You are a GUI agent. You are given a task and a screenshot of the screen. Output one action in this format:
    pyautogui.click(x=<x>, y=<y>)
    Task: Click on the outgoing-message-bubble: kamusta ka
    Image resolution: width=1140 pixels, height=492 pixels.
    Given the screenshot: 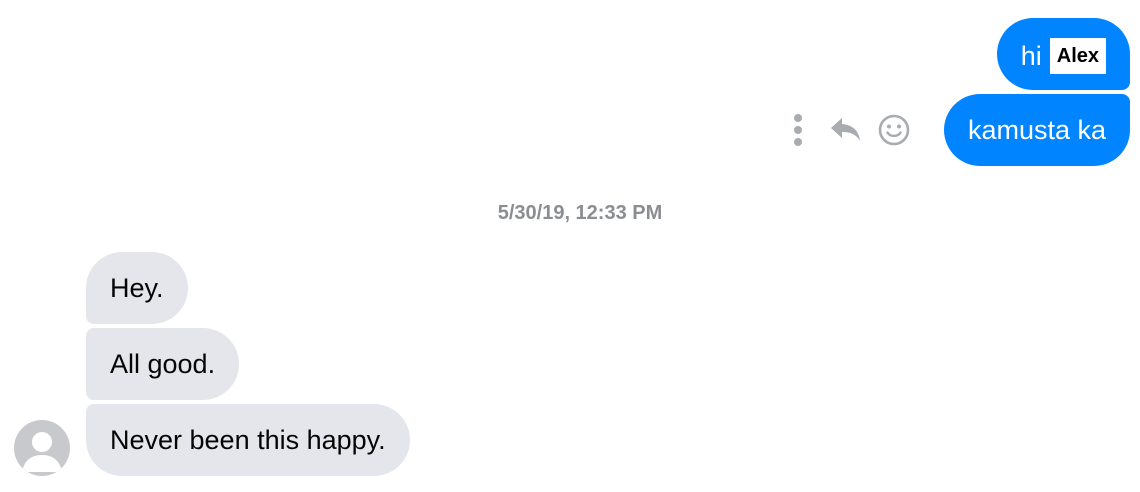 What is the action you would take?
    pyautogui.click(x=1036, y=130)
    